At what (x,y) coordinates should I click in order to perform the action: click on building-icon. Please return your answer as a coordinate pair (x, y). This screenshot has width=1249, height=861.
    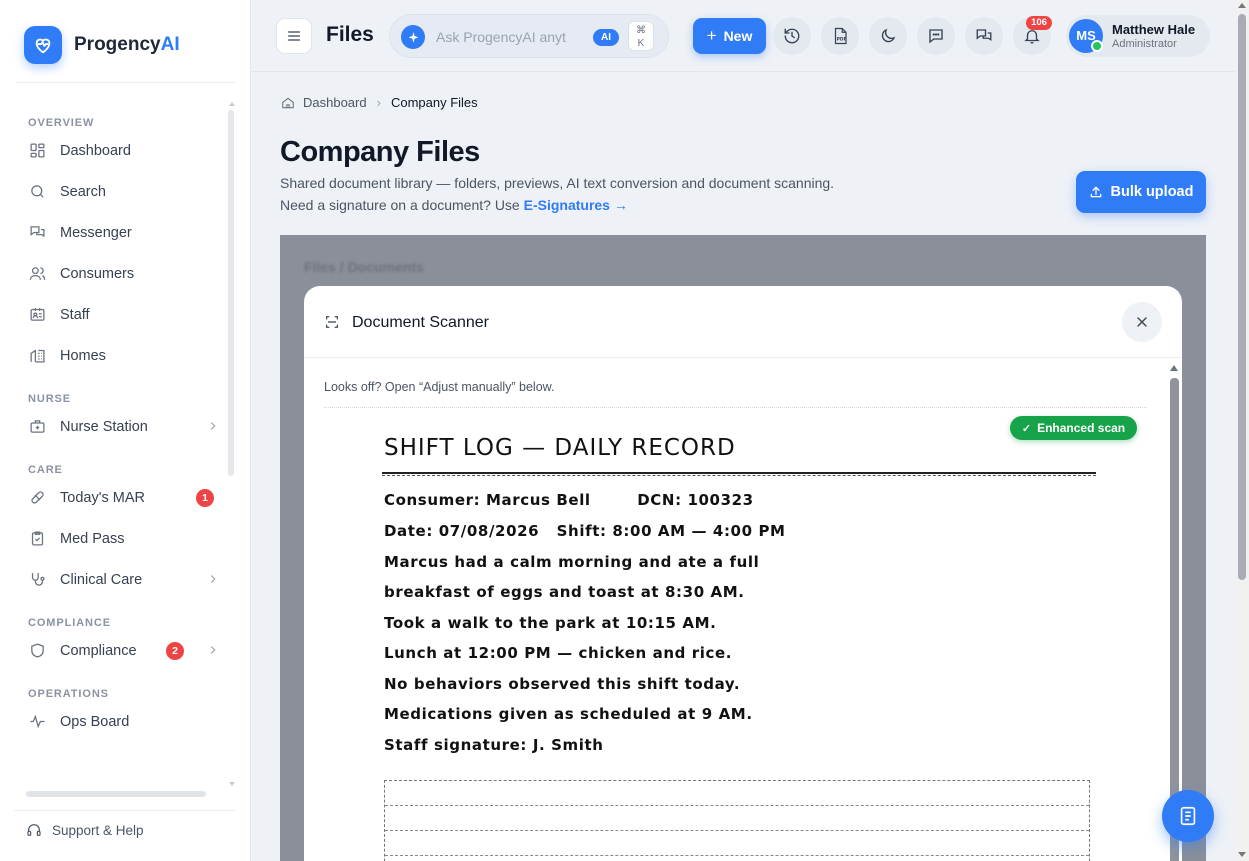
    Looking at the image, I should click on (37, 356).